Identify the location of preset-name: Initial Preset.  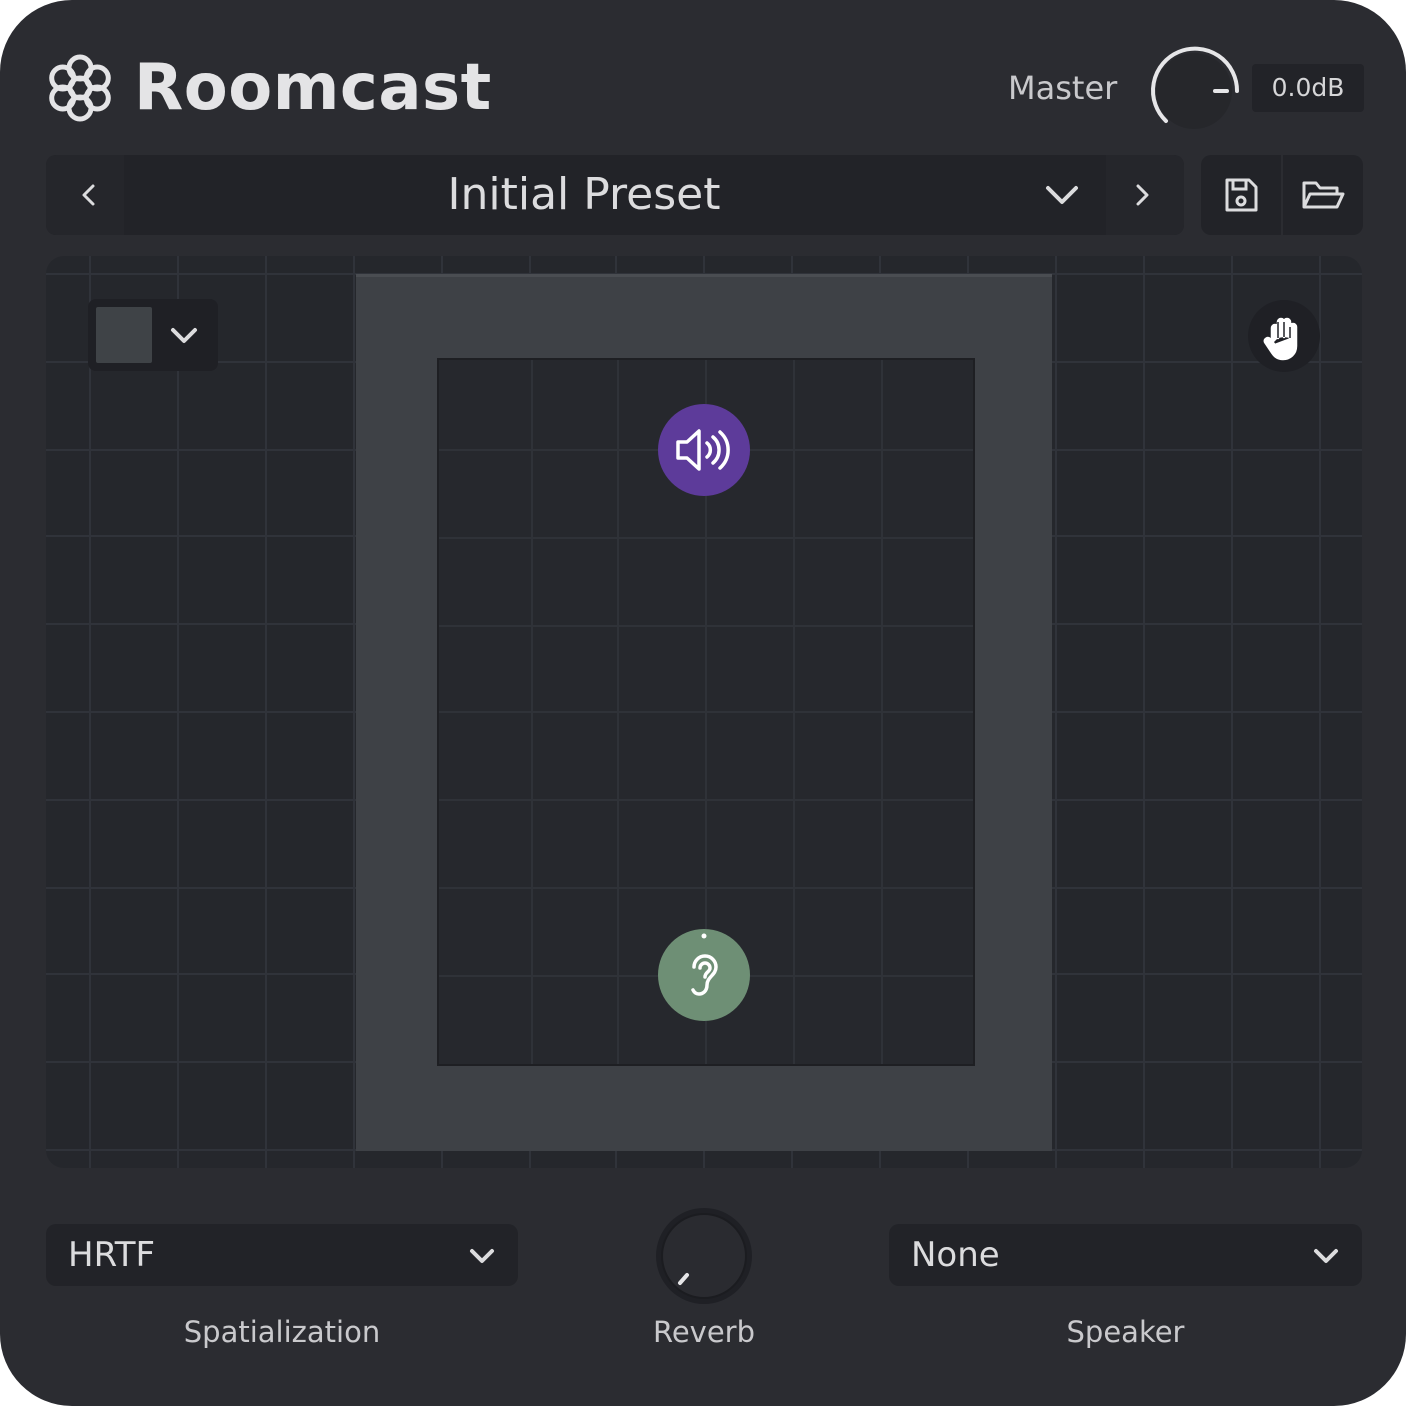
(624, 195).